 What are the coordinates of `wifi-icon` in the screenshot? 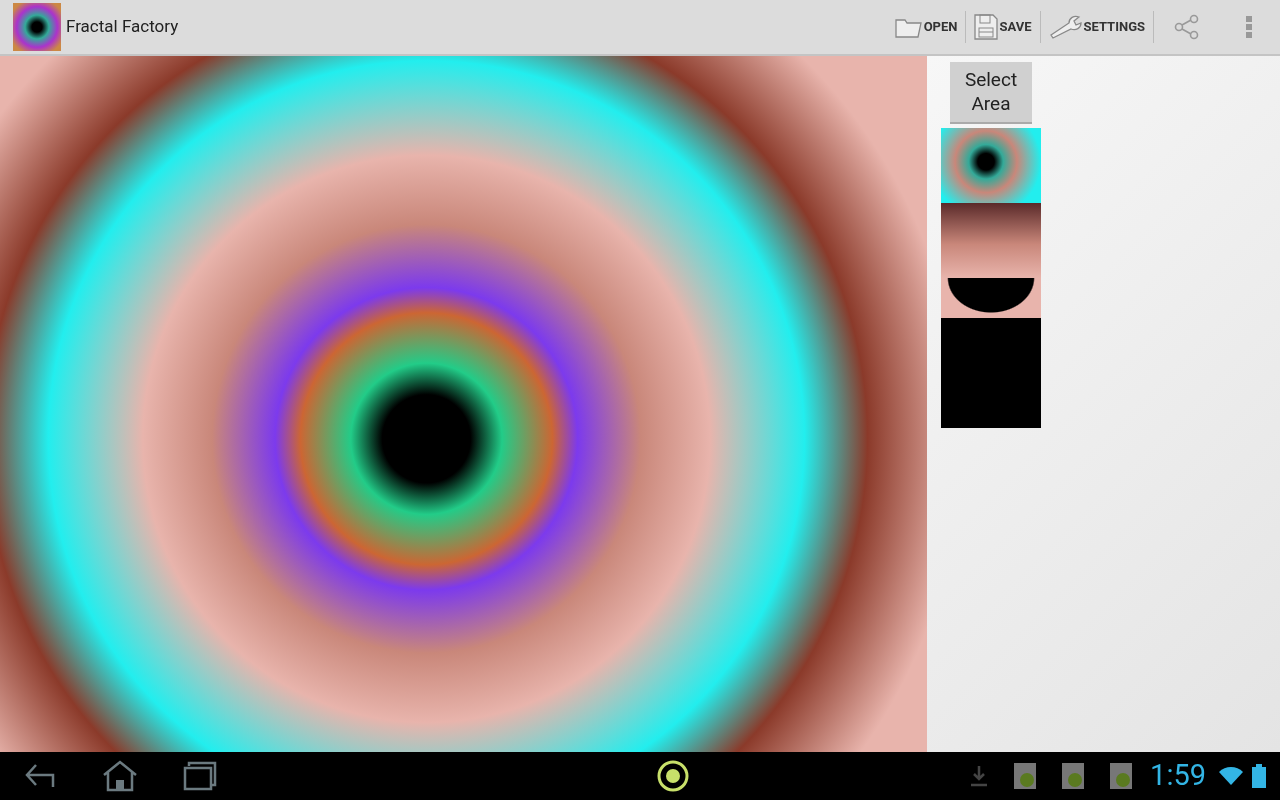 It's located at (1231, 776).